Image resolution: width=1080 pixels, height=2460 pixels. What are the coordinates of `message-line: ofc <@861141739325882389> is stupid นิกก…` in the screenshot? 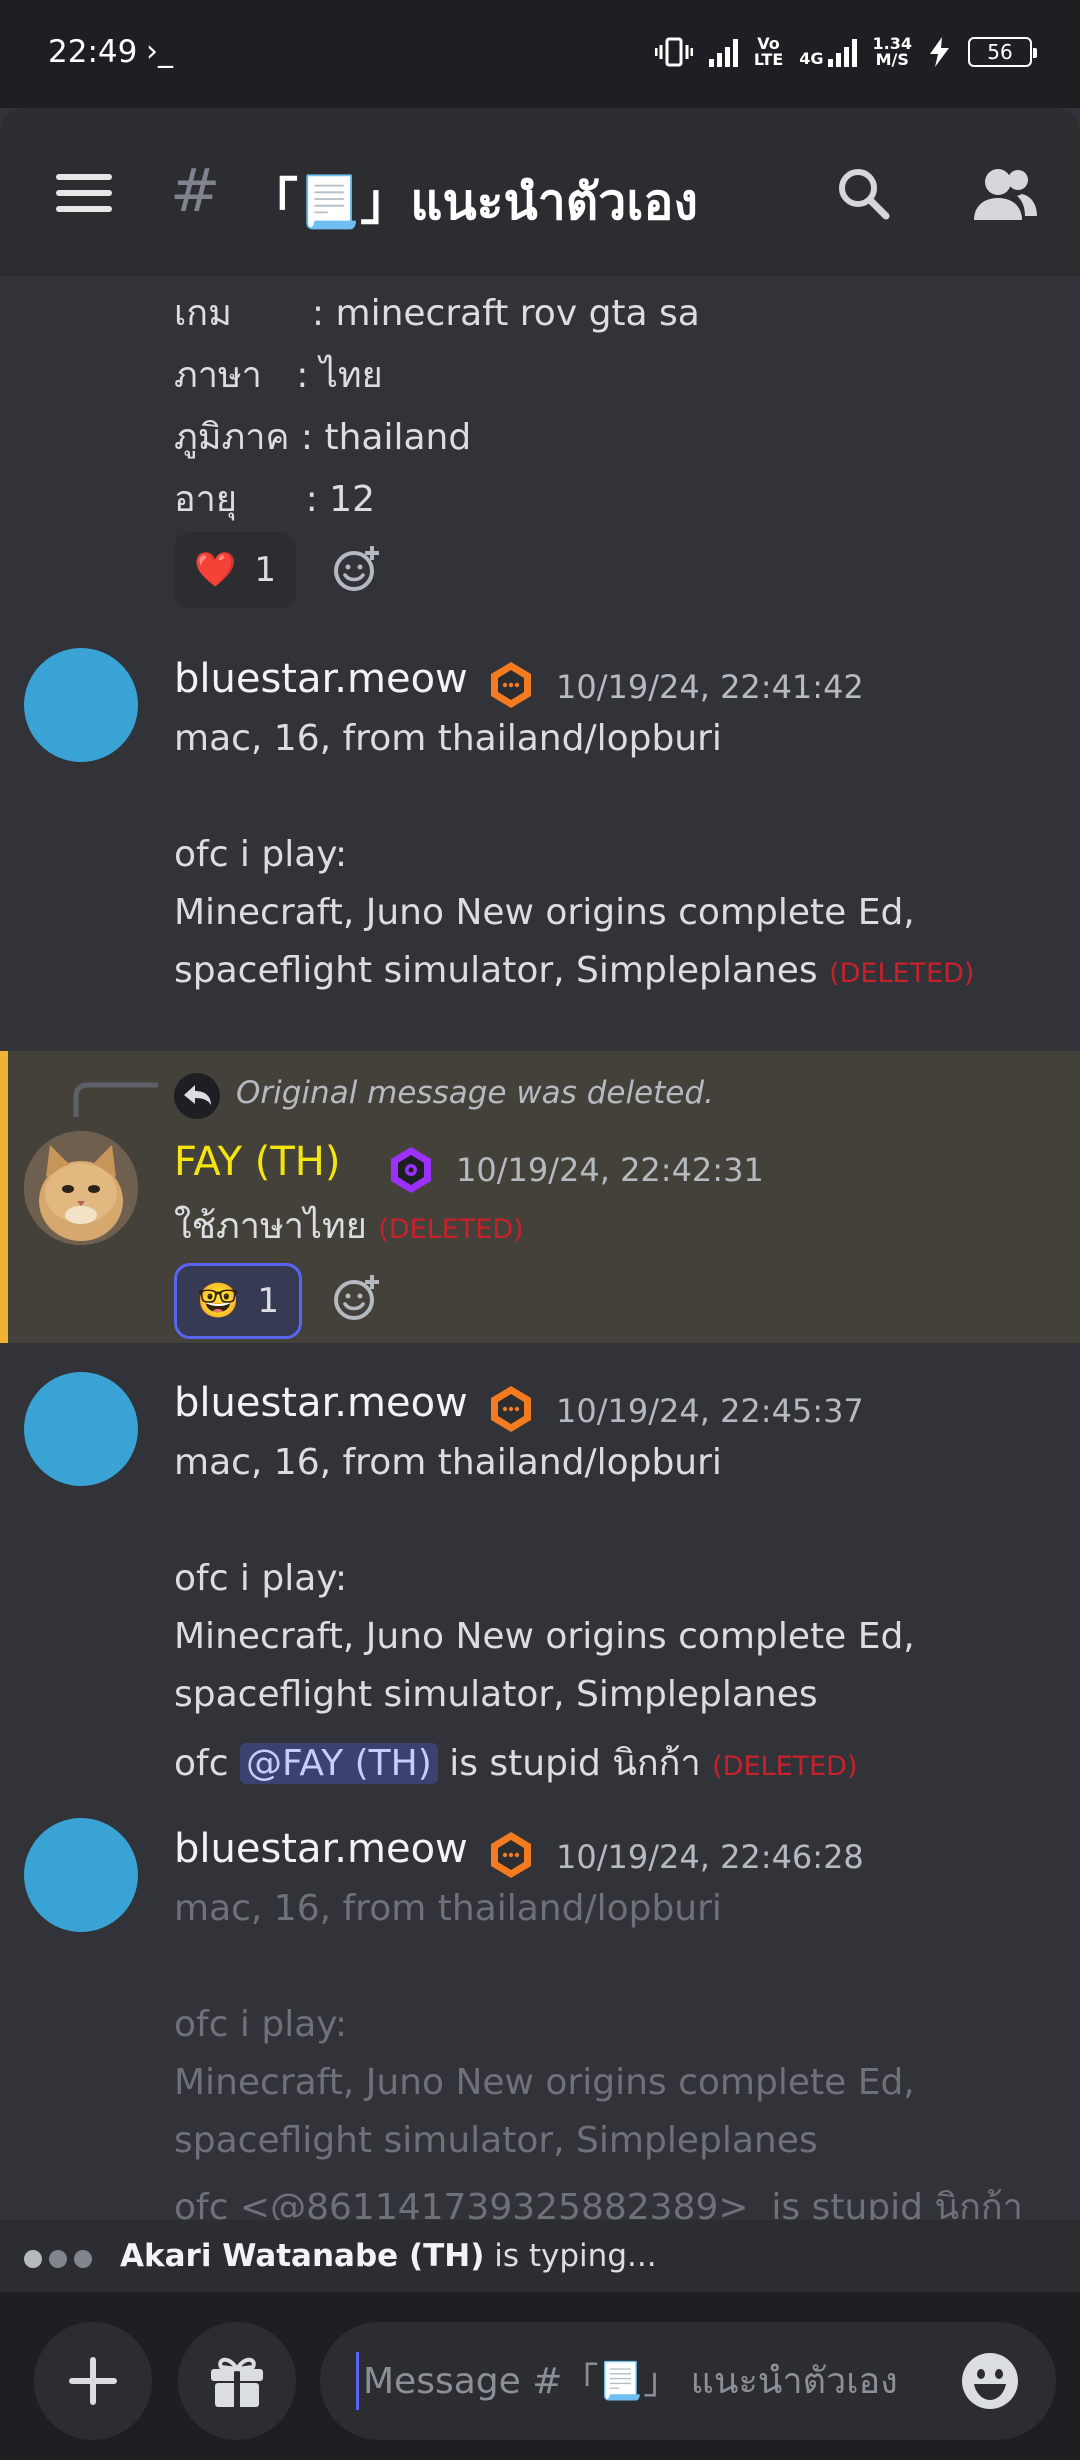 It's located at (598, 2203).